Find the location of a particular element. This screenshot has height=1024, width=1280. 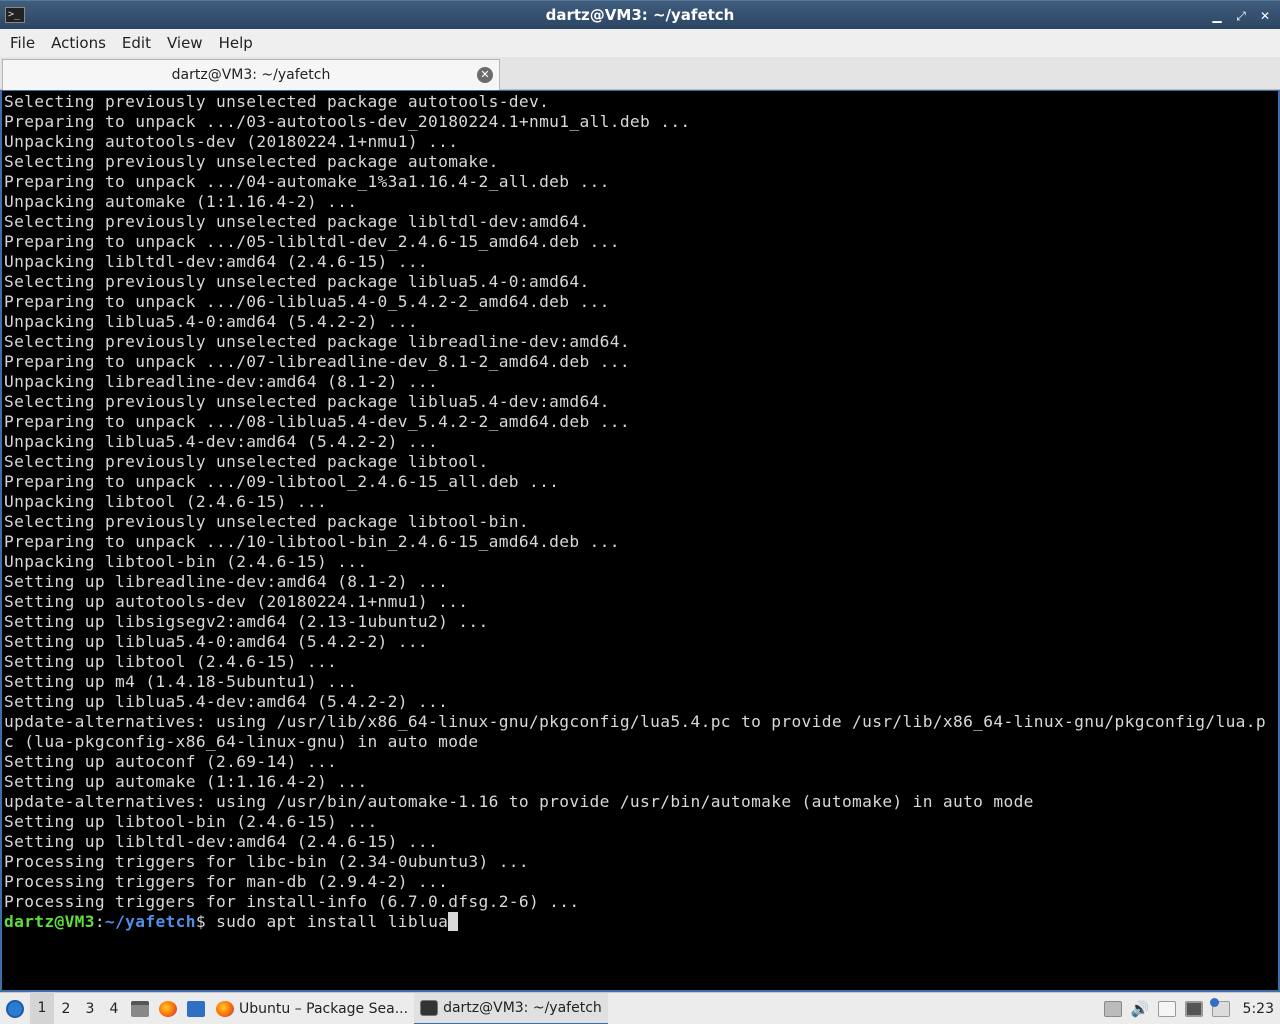

launch-show-desktop is located at coordinates (196, 1008).